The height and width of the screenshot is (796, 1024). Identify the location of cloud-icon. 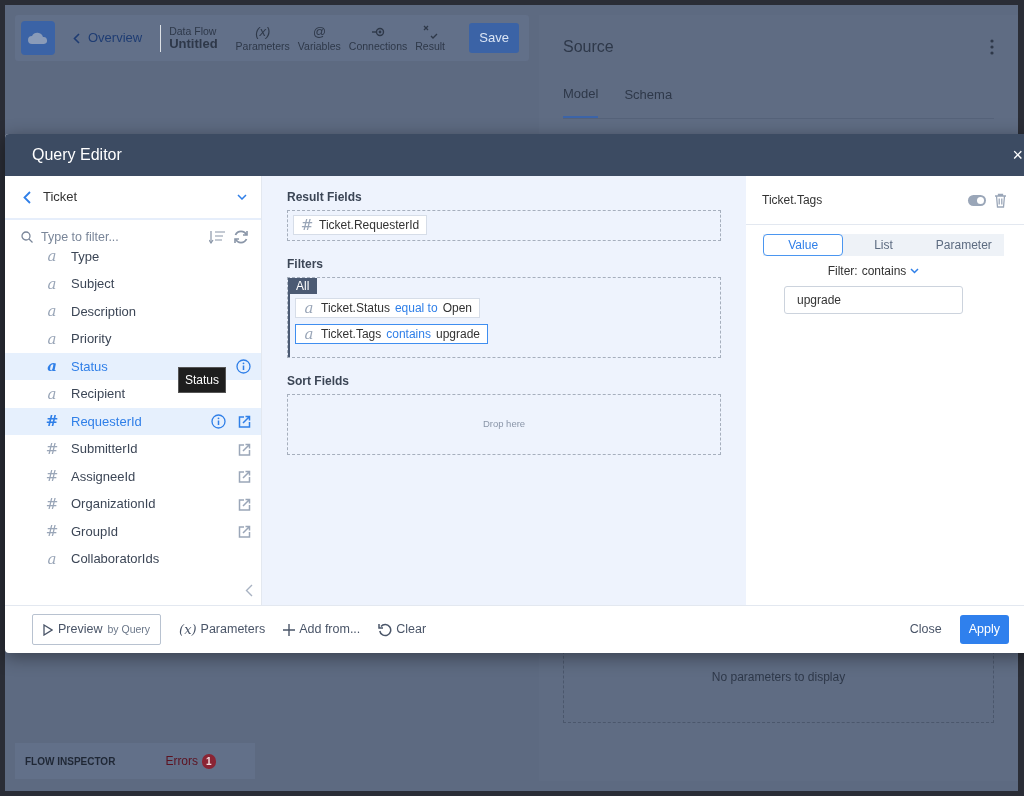
(38, 38).